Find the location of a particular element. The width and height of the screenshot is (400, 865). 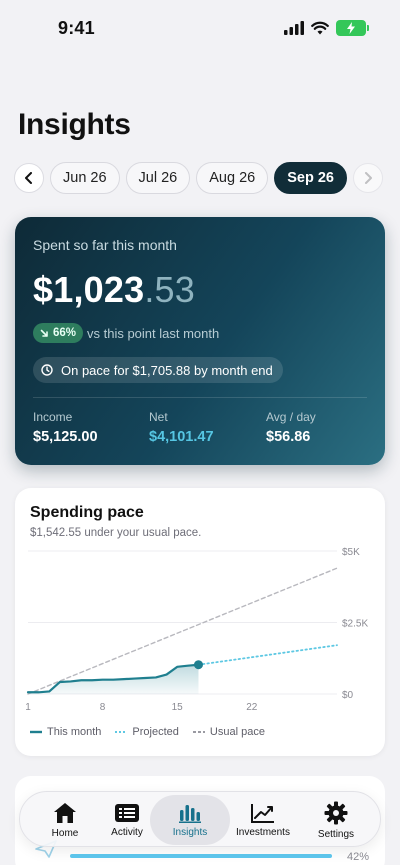

y-tick-label: $2.5K is located at coordinates (355, 624).